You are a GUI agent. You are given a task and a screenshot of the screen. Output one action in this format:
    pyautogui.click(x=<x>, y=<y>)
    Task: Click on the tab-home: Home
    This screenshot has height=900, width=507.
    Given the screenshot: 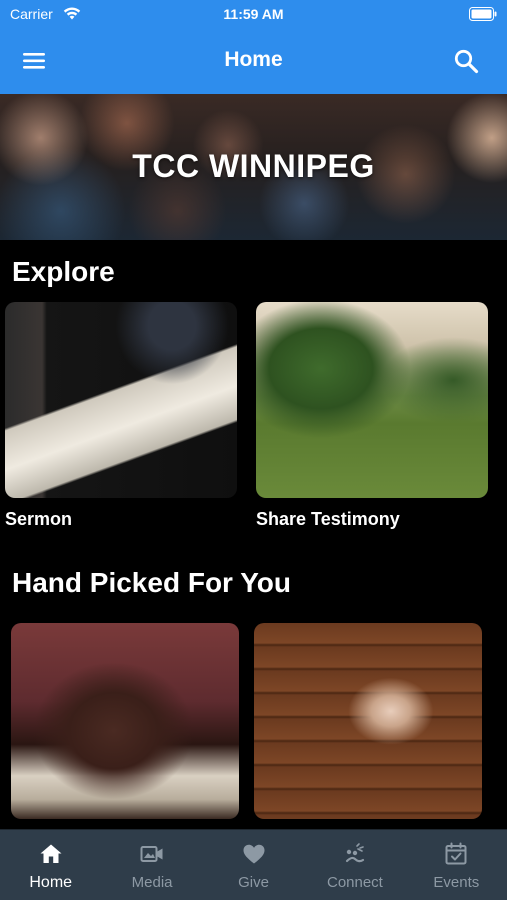 What is the action you would take?
    pyautogui.click(x=50, y=865)
    